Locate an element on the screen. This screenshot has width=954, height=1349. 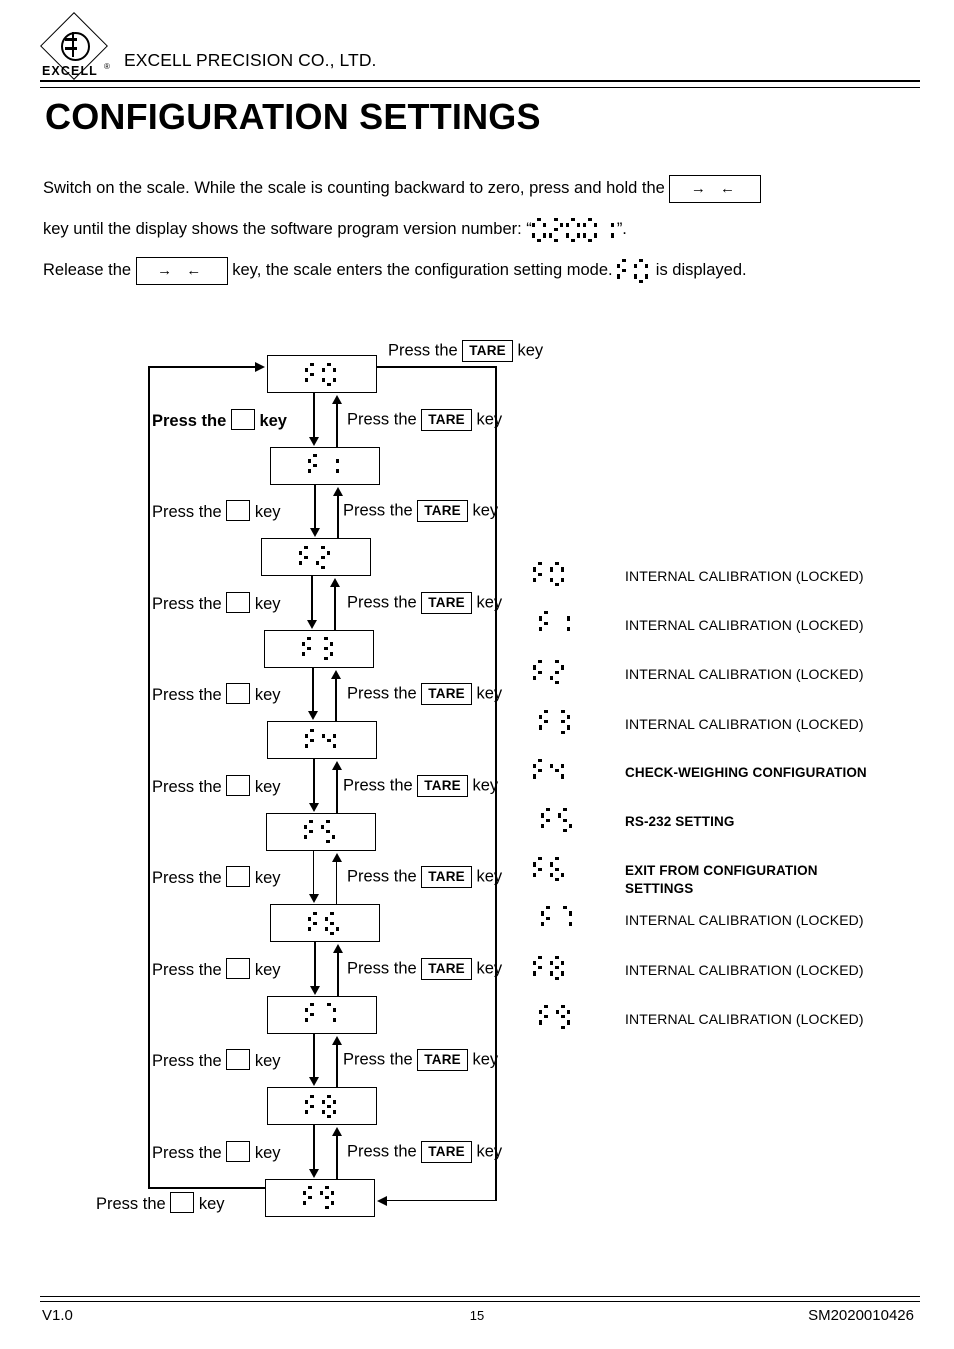
left-press-key-label-6: Press the key is located at coordinates (216, 968).